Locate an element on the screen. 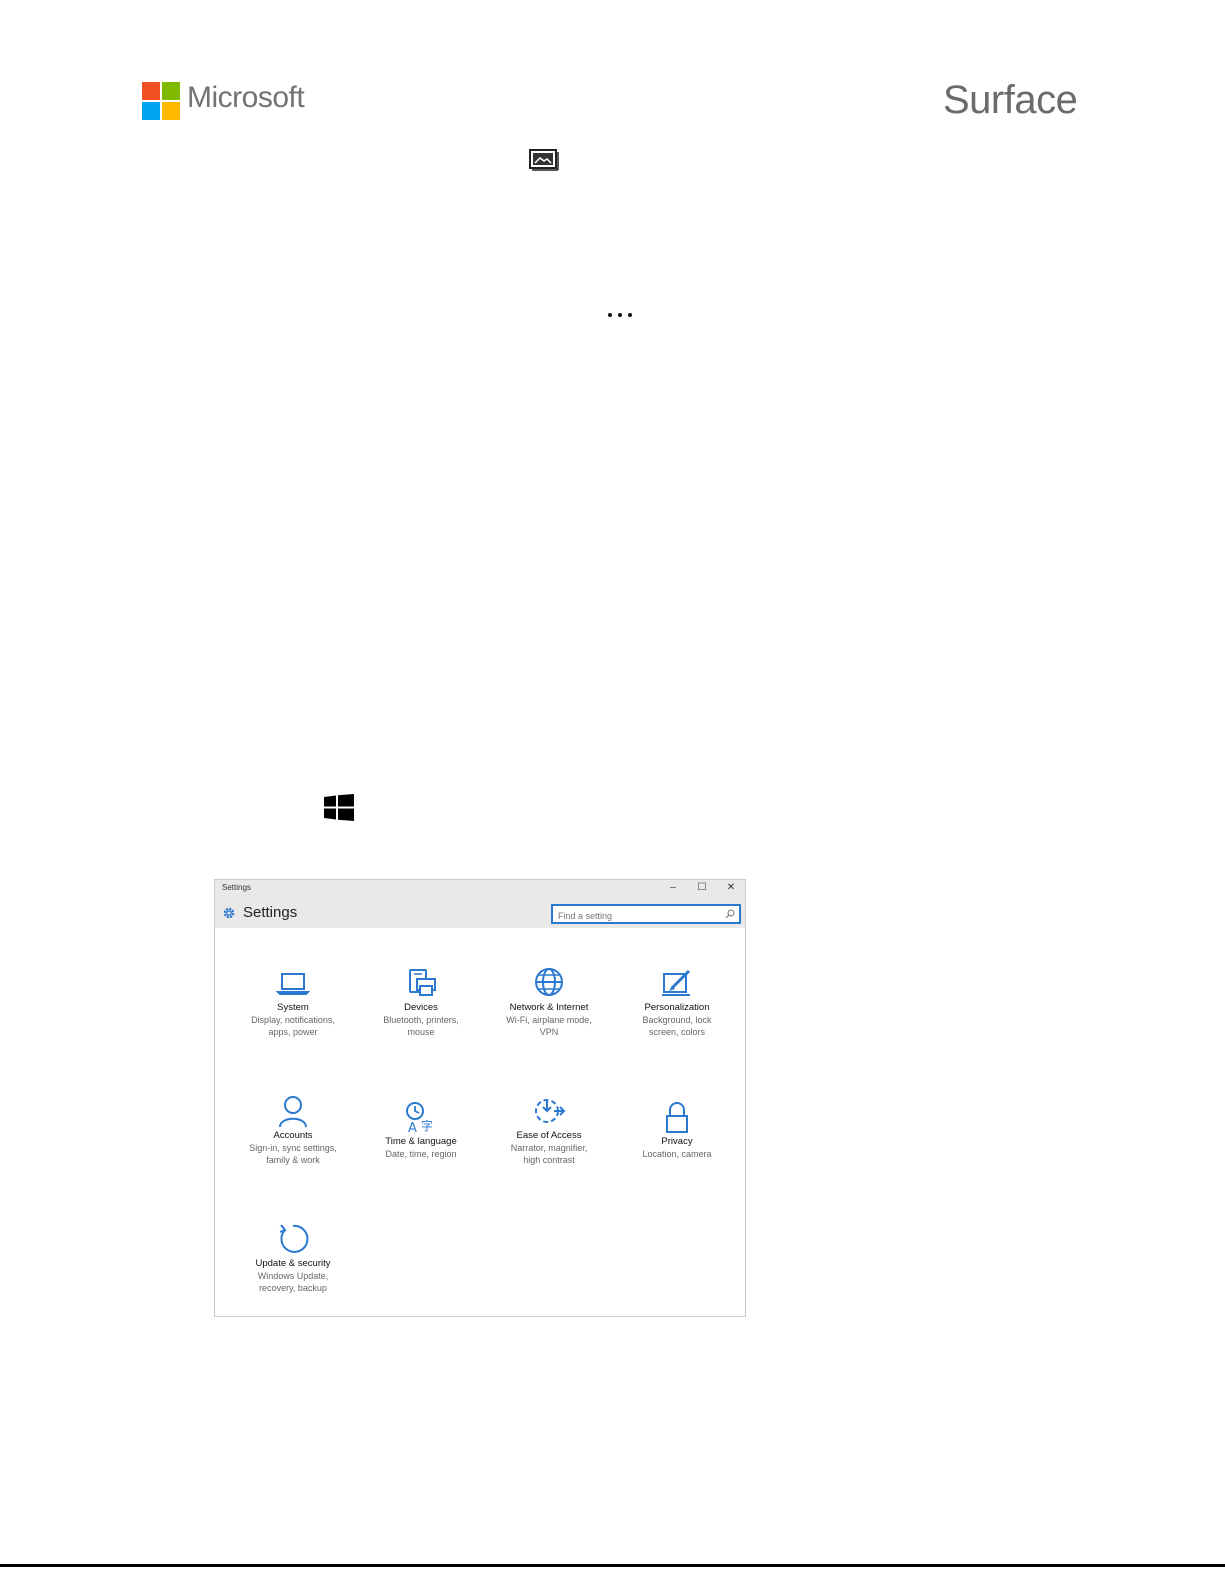 This screenshot has width=1225, height=1585. tile-desc: VPN is located at coordinates (549, 1032).